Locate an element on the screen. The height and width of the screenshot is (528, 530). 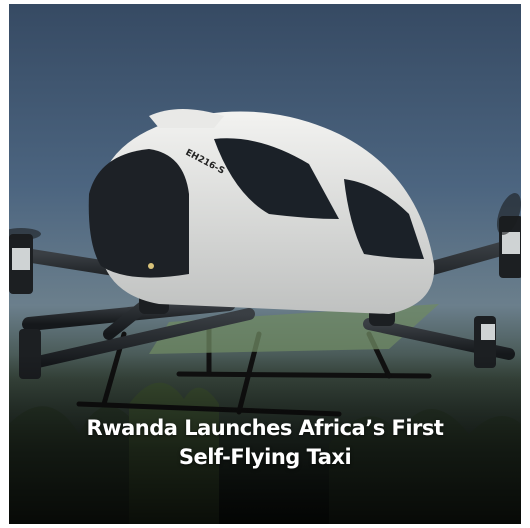
nose-light is located at coordinates (151, 266).